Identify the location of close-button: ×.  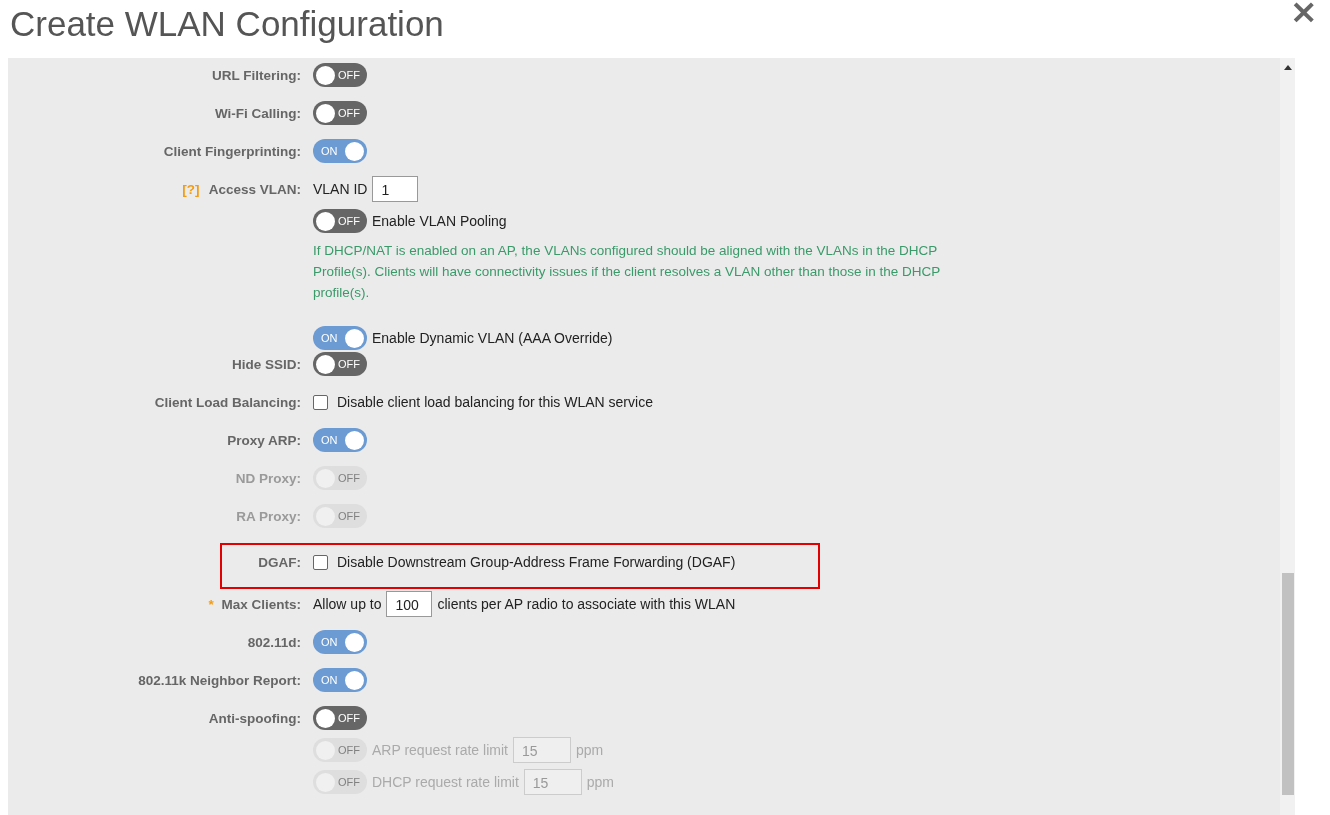
(1303, 14).